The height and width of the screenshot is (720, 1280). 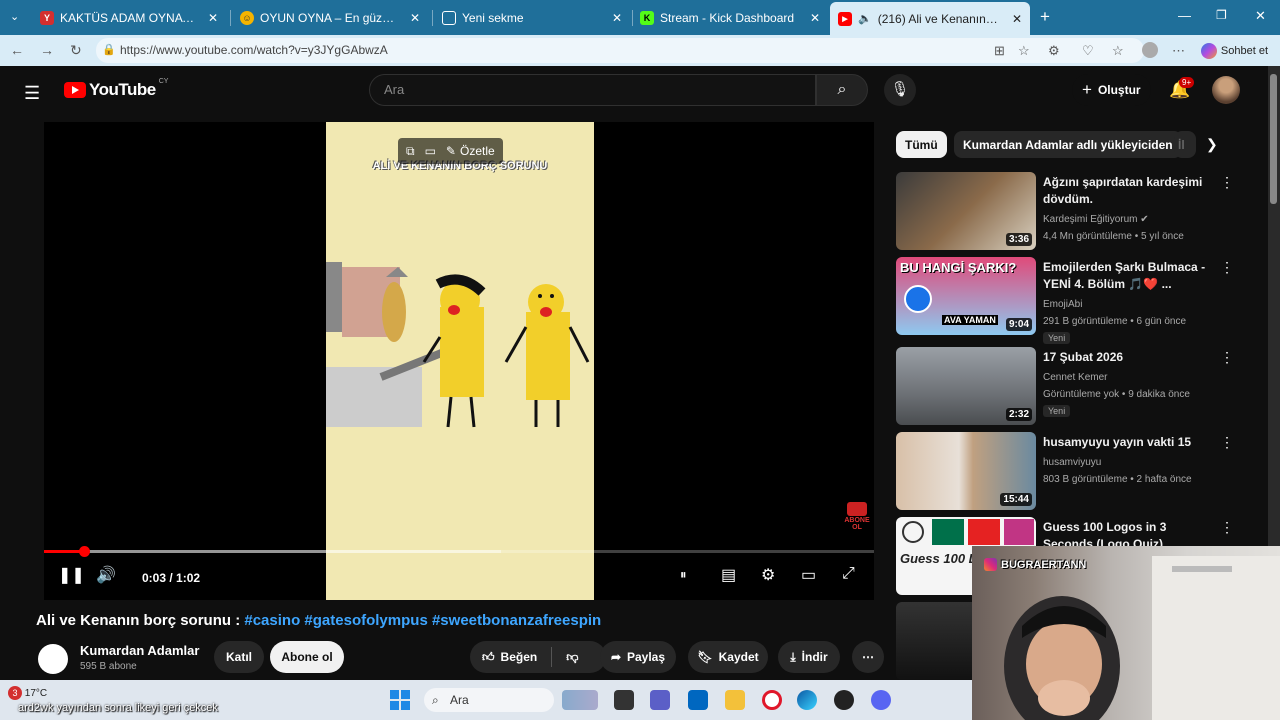 I want to click on youtube-logo: YouTube CY, so click(x=116, y=89).